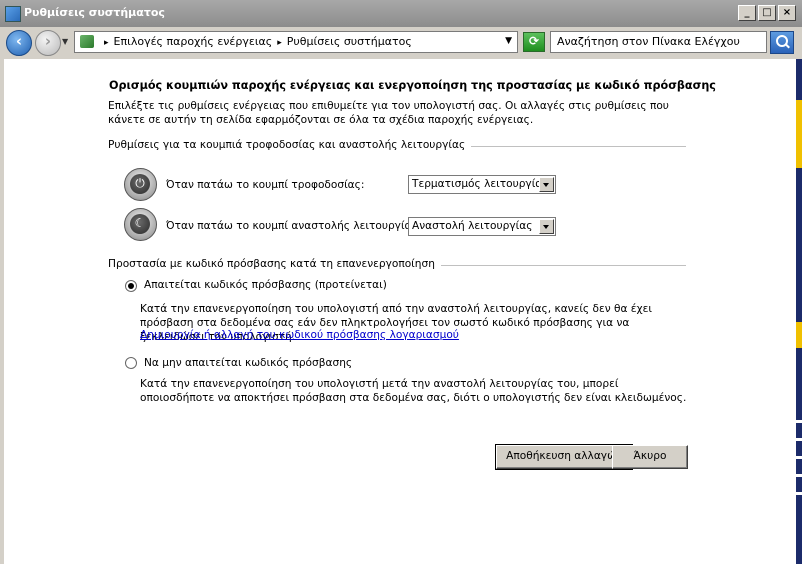  What do you see at coordinates (140, 184) in the screenshot?
I see `power-button-icon: ⏻` at bounding box center [140, 184].